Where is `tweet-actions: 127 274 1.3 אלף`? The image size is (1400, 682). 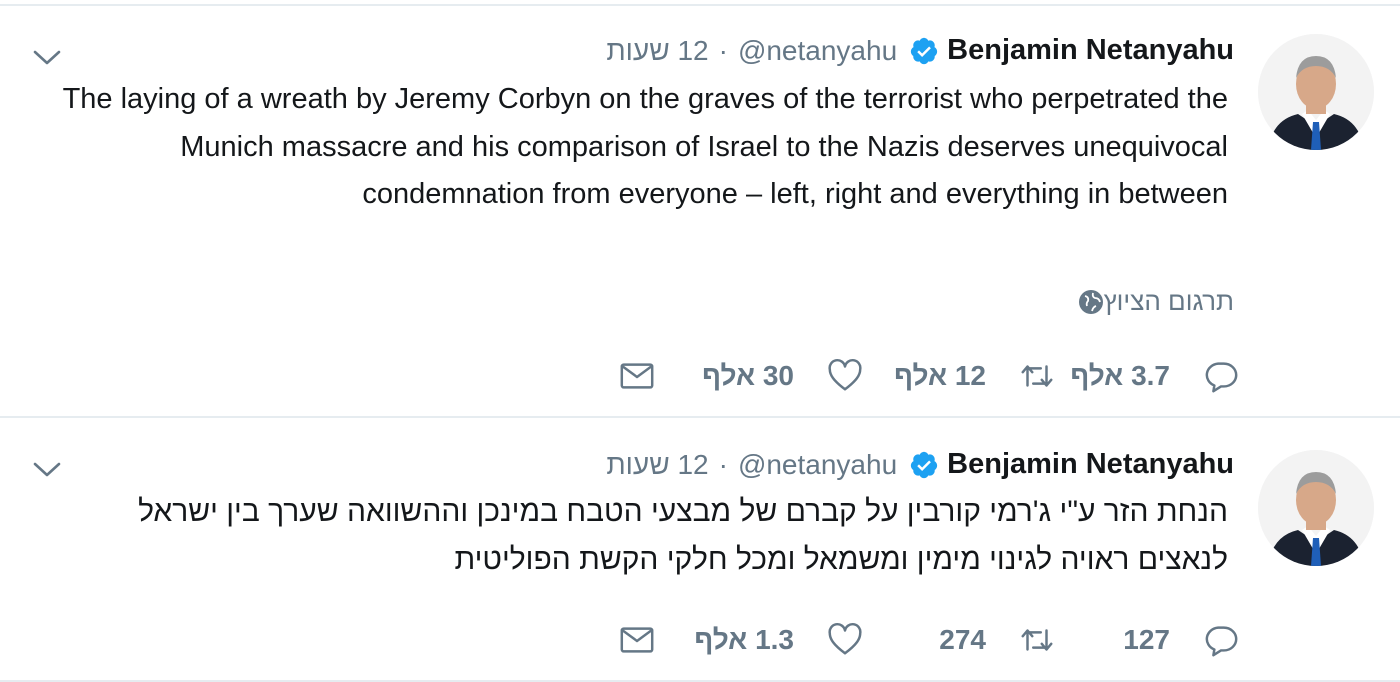
tweet-actions: 127 274 1.3 אלף is located at coordinates (920, 640).